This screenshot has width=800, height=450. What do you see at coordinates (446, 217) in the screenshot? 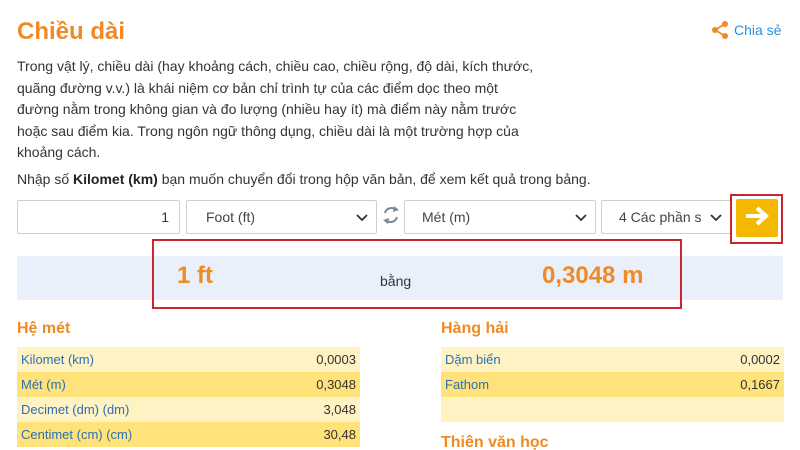
I see `to-unit-value: Mét (m)` at bounding box center [446, 217].